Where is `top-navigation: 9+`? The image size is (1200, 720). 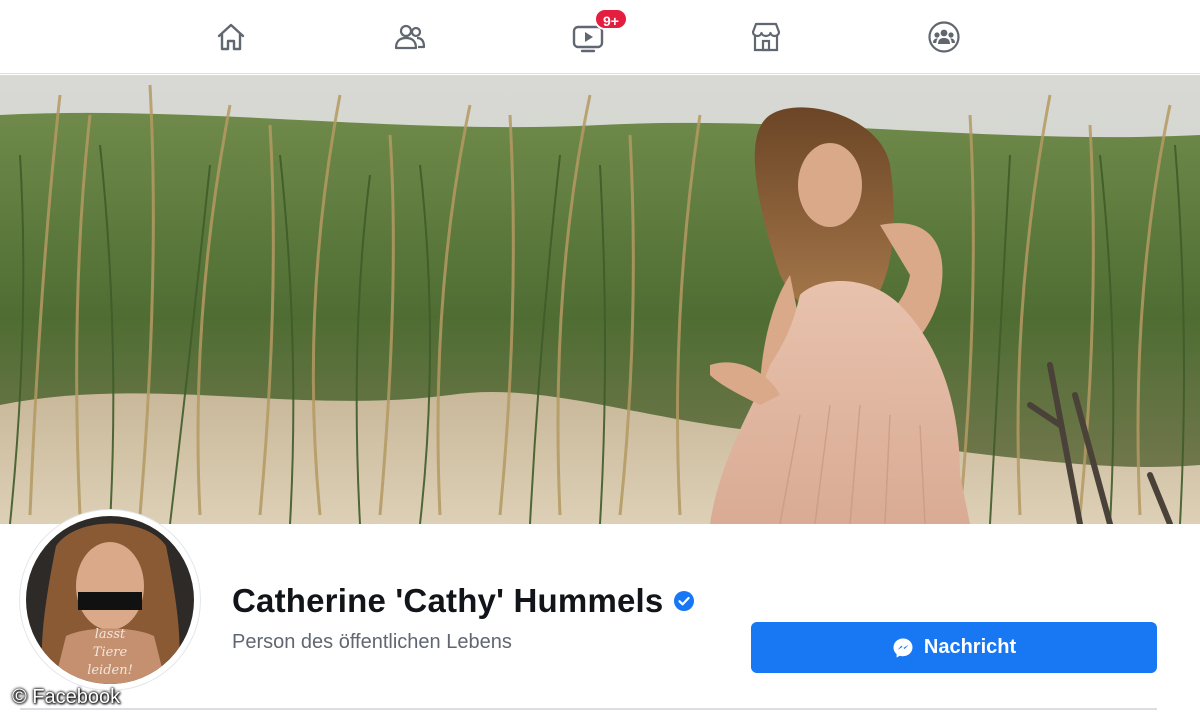 top-navigation: 9+ is located at coordinates (600, 37).